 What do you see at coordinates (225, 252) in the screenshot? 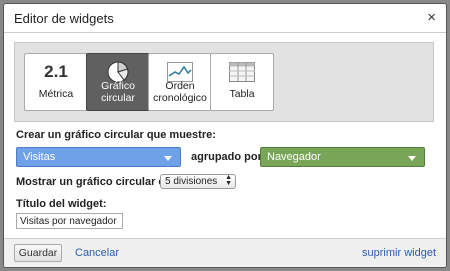
I see `dialog-footer: Guardar Cancelar suprimir widget` at bounding box center [225, 252].